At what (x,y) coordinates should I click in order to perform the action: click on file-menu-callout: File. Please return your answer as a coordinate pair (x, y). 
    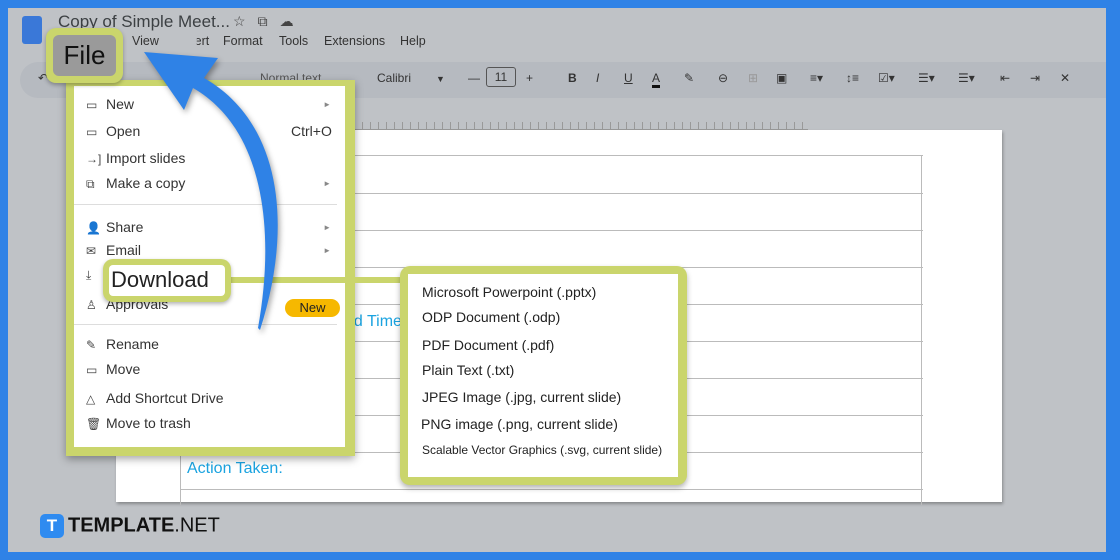
    Looking at the image, I should click on (84, 55).